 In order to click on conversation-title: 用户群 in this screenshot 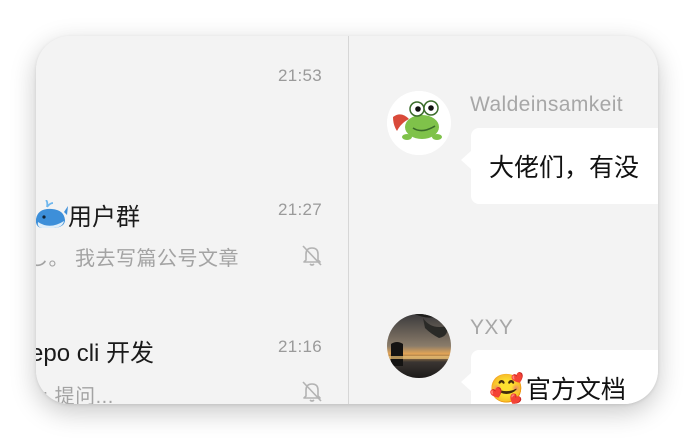, I will do `click(88, 214)`.